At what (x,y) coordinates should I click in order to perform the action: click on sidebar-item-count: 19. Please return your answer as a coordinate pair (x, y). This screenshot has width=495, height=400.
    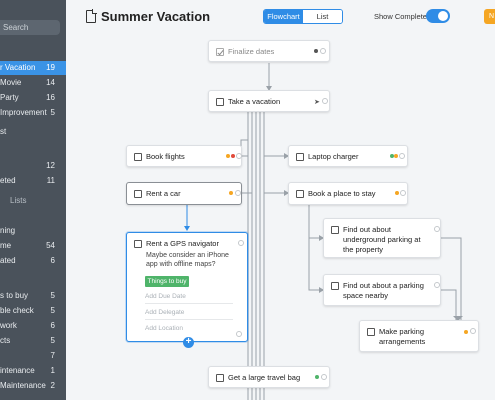
    Looking at the image, I should click on (50, 67).